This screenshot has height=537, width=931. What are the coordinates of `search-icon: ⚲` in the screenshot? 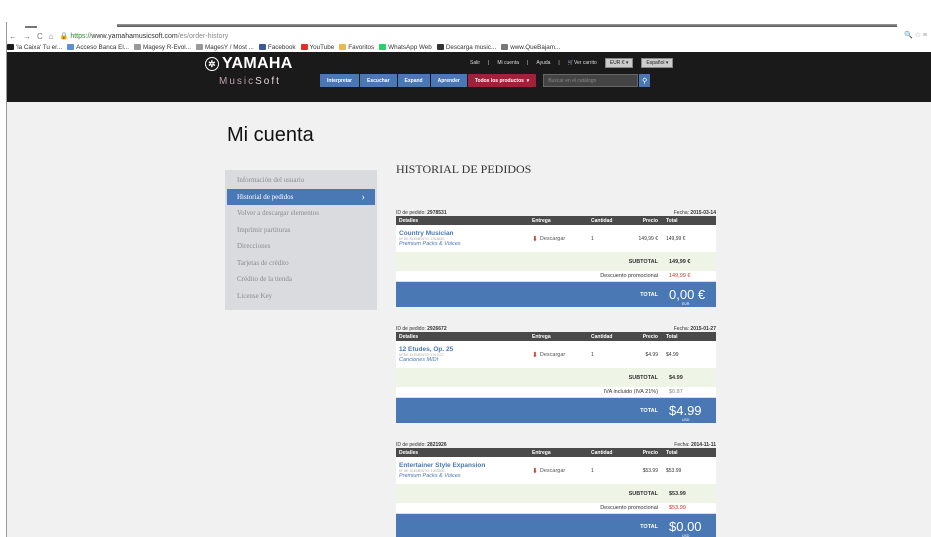 It's located at (645, 80).